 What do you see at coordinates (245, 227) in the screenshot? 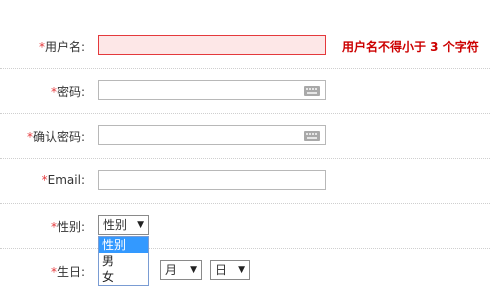
I see `gender-row: *性别: 性别 ▼` at bounding box center [245, 227].